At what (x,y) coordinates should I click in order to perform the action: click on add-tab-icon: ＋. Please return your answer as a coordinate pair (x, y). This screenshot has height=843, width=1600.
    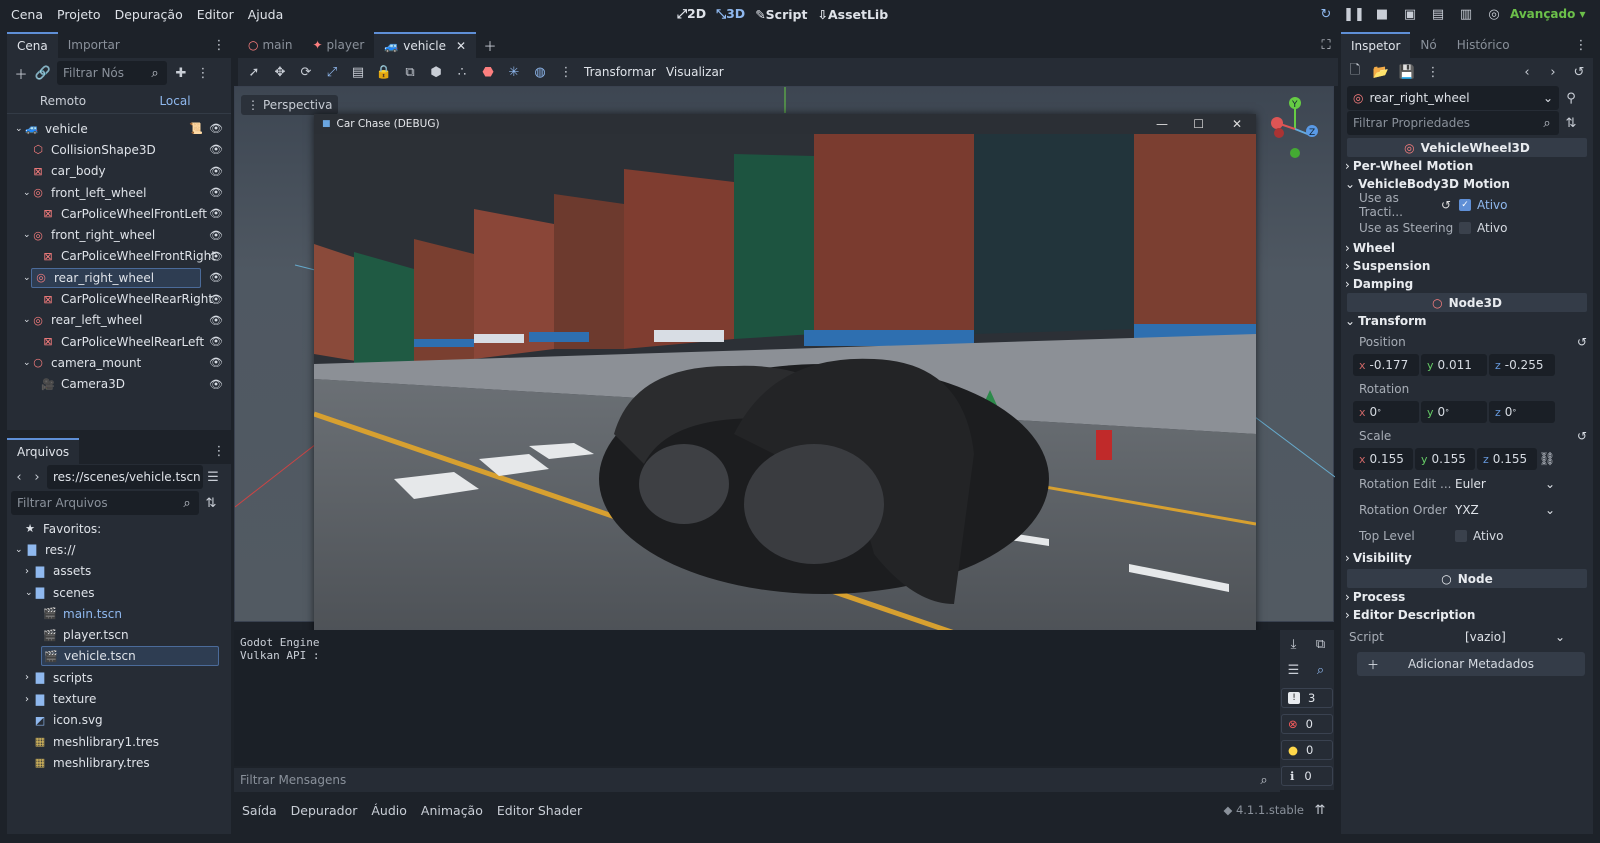
    Looking at the image, I should click on (490, 46).